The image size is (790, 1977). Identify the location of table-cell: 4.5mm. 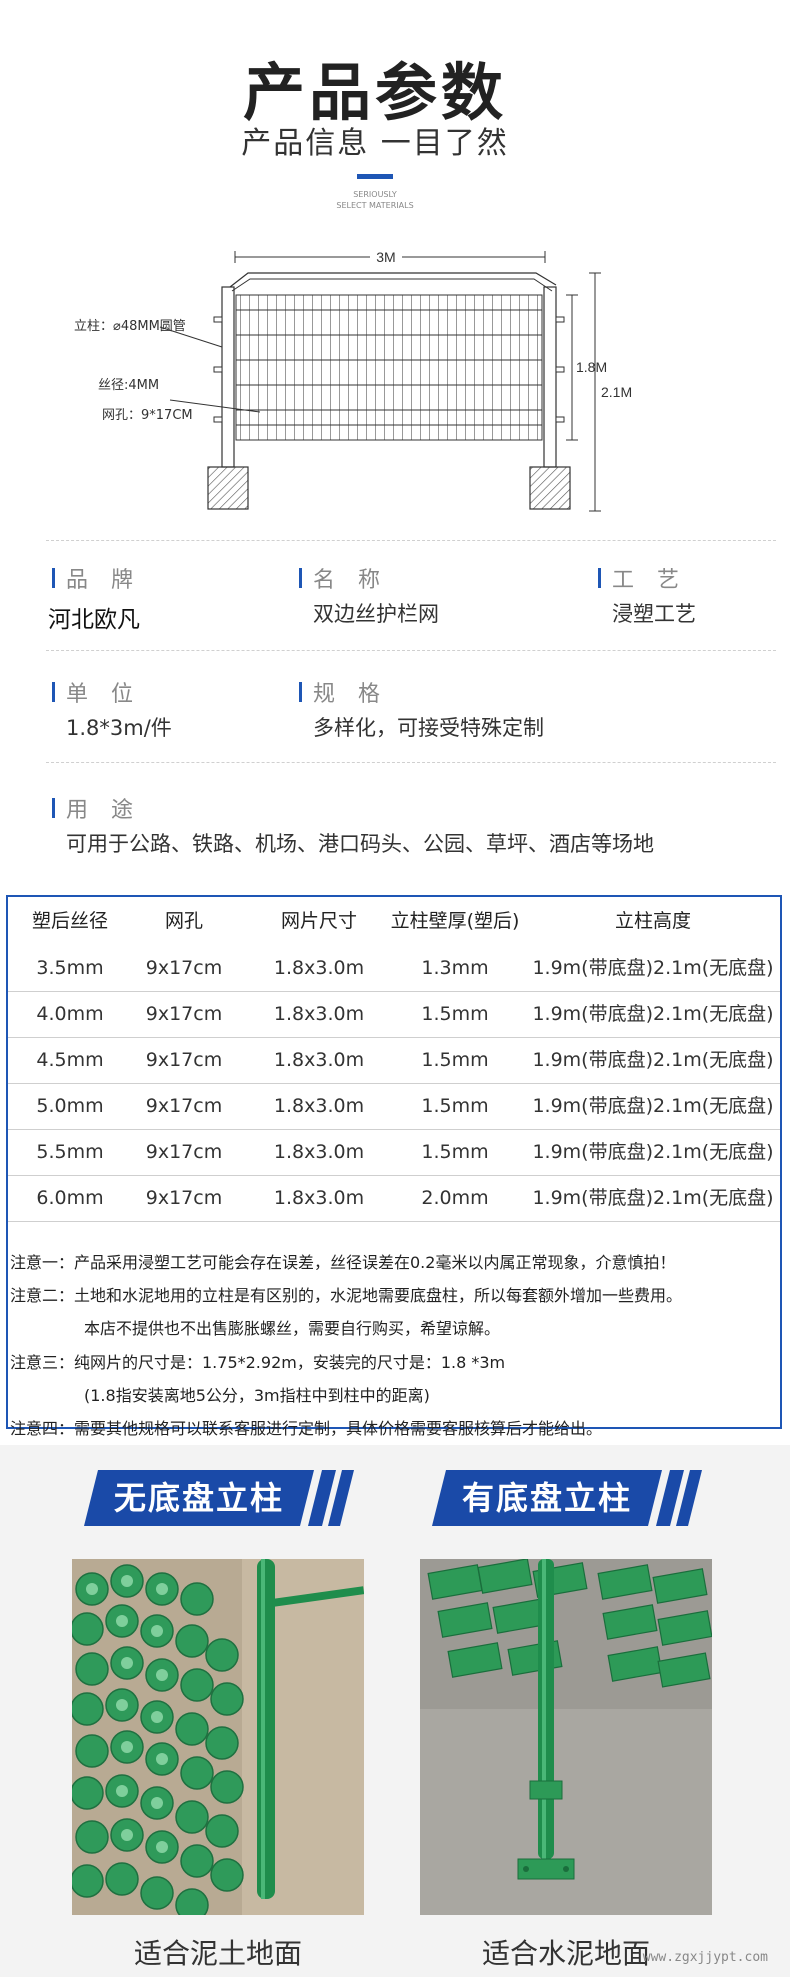
(70, 1060).